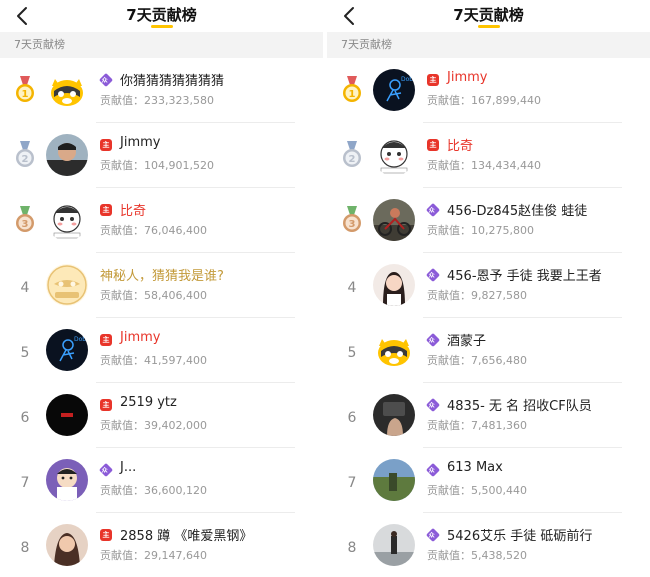 The height and width of the screenshot is (577, 650). What do you see at coordinates (157, 165) in the screenshot?
I see `contribution-value: 贡献值：104,901,520` at bounding box center [157, 165].